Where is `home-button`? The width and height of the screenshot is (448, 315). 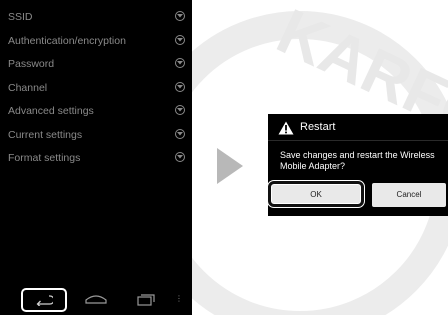 home-button is located at coordinates (96, 299).